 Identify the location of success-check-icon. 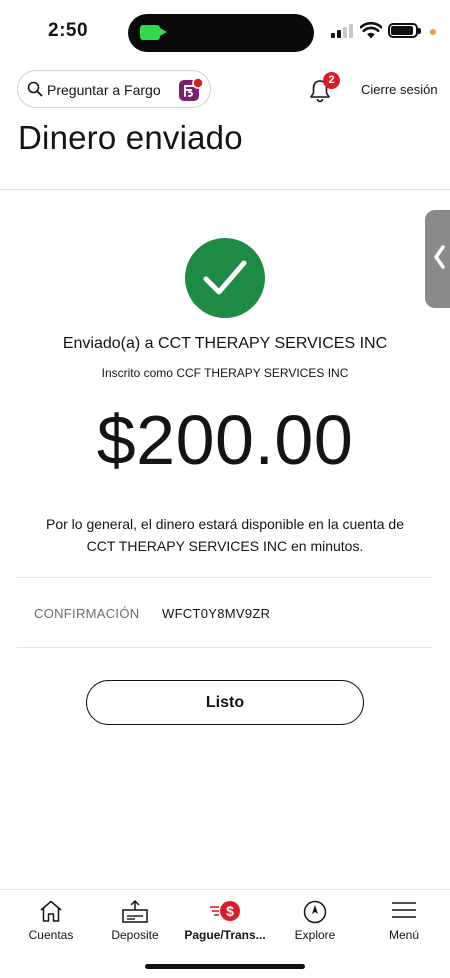
(225, 278).